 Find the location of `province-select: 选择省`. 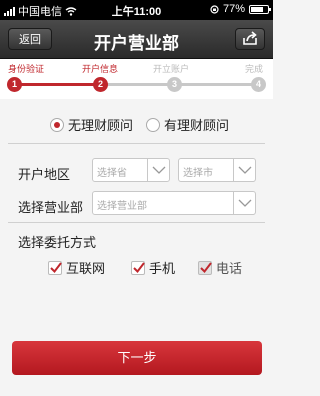

province-select: 选择省 is located at coordinates (131, 170).